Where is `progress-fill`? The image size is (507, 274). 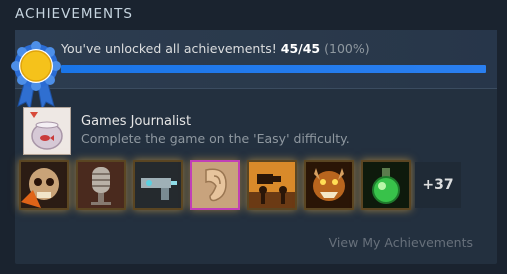 progress-fill is located at coordinates (273, 69).